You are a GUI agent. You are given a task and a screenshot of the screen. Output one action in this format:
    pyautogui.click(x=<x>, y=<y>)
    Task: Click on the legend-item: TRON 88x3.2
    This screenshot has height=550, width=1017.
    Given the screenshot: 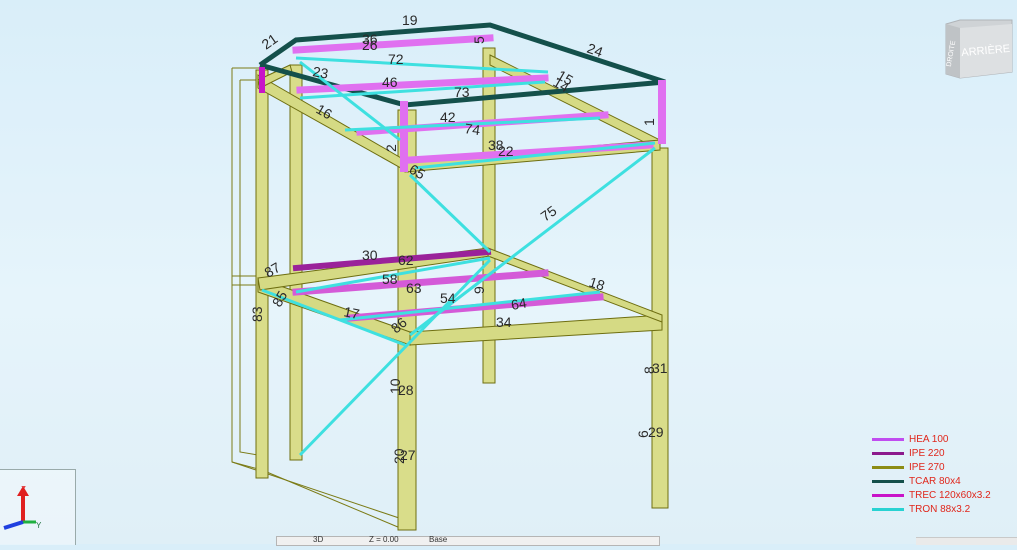 What is the action you would take?
    pyautogui.click(x=942, y=509)
    